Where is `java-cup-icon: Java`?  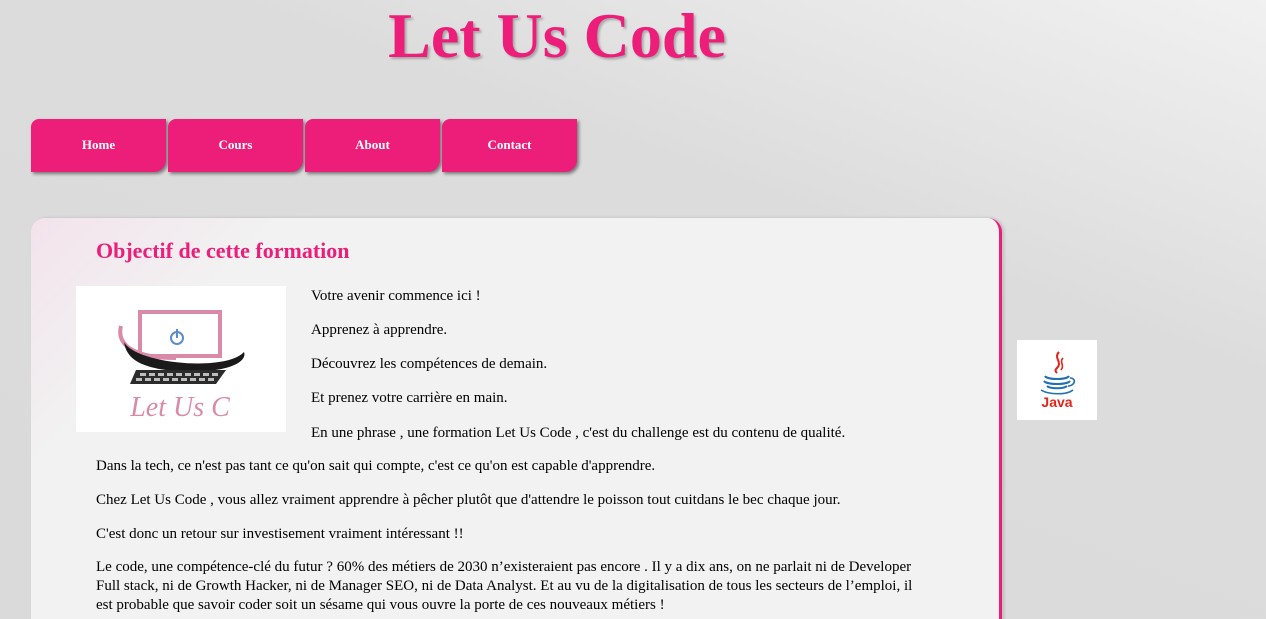 java-cup-icon: Java is located at coordinates (1058, 380).